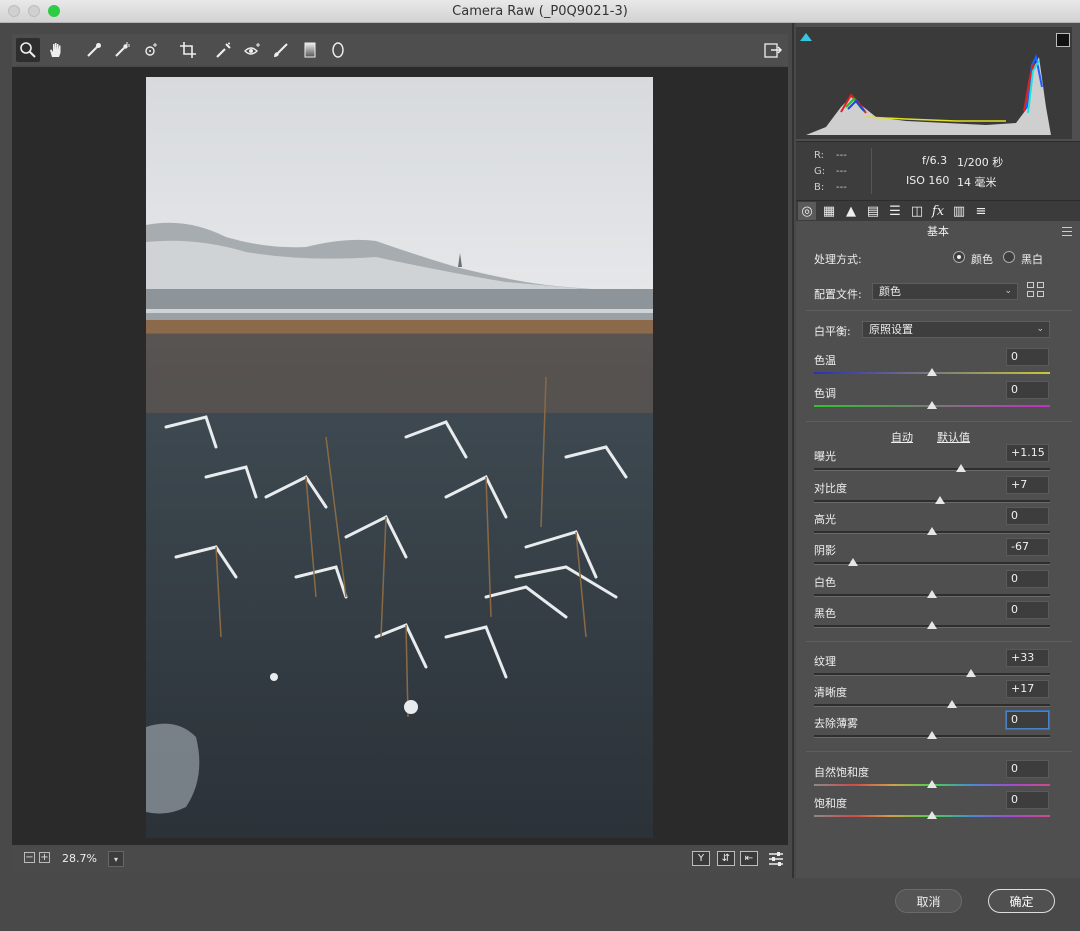 The image size is (1080, 931). Describe the element at coordinates (726, 858) in the screenshot. I see `swap-before-after-button: ⇵` at that location.